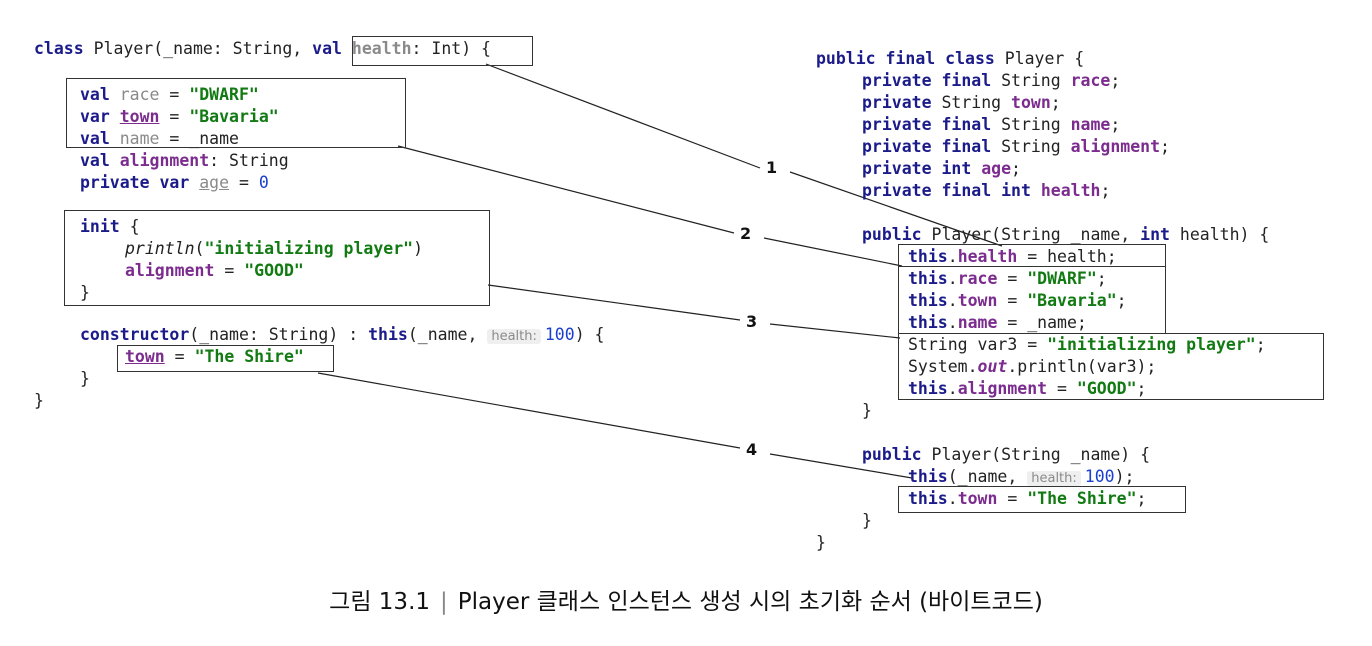  I want to click on label-3: 3, so click(752, 321).